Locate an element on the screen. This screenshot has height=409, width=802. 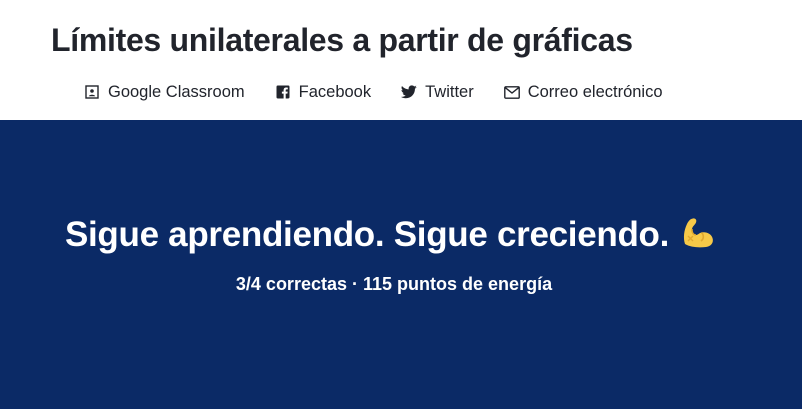
share-facebook-link: Facebook is located at coordinates (323, 92).